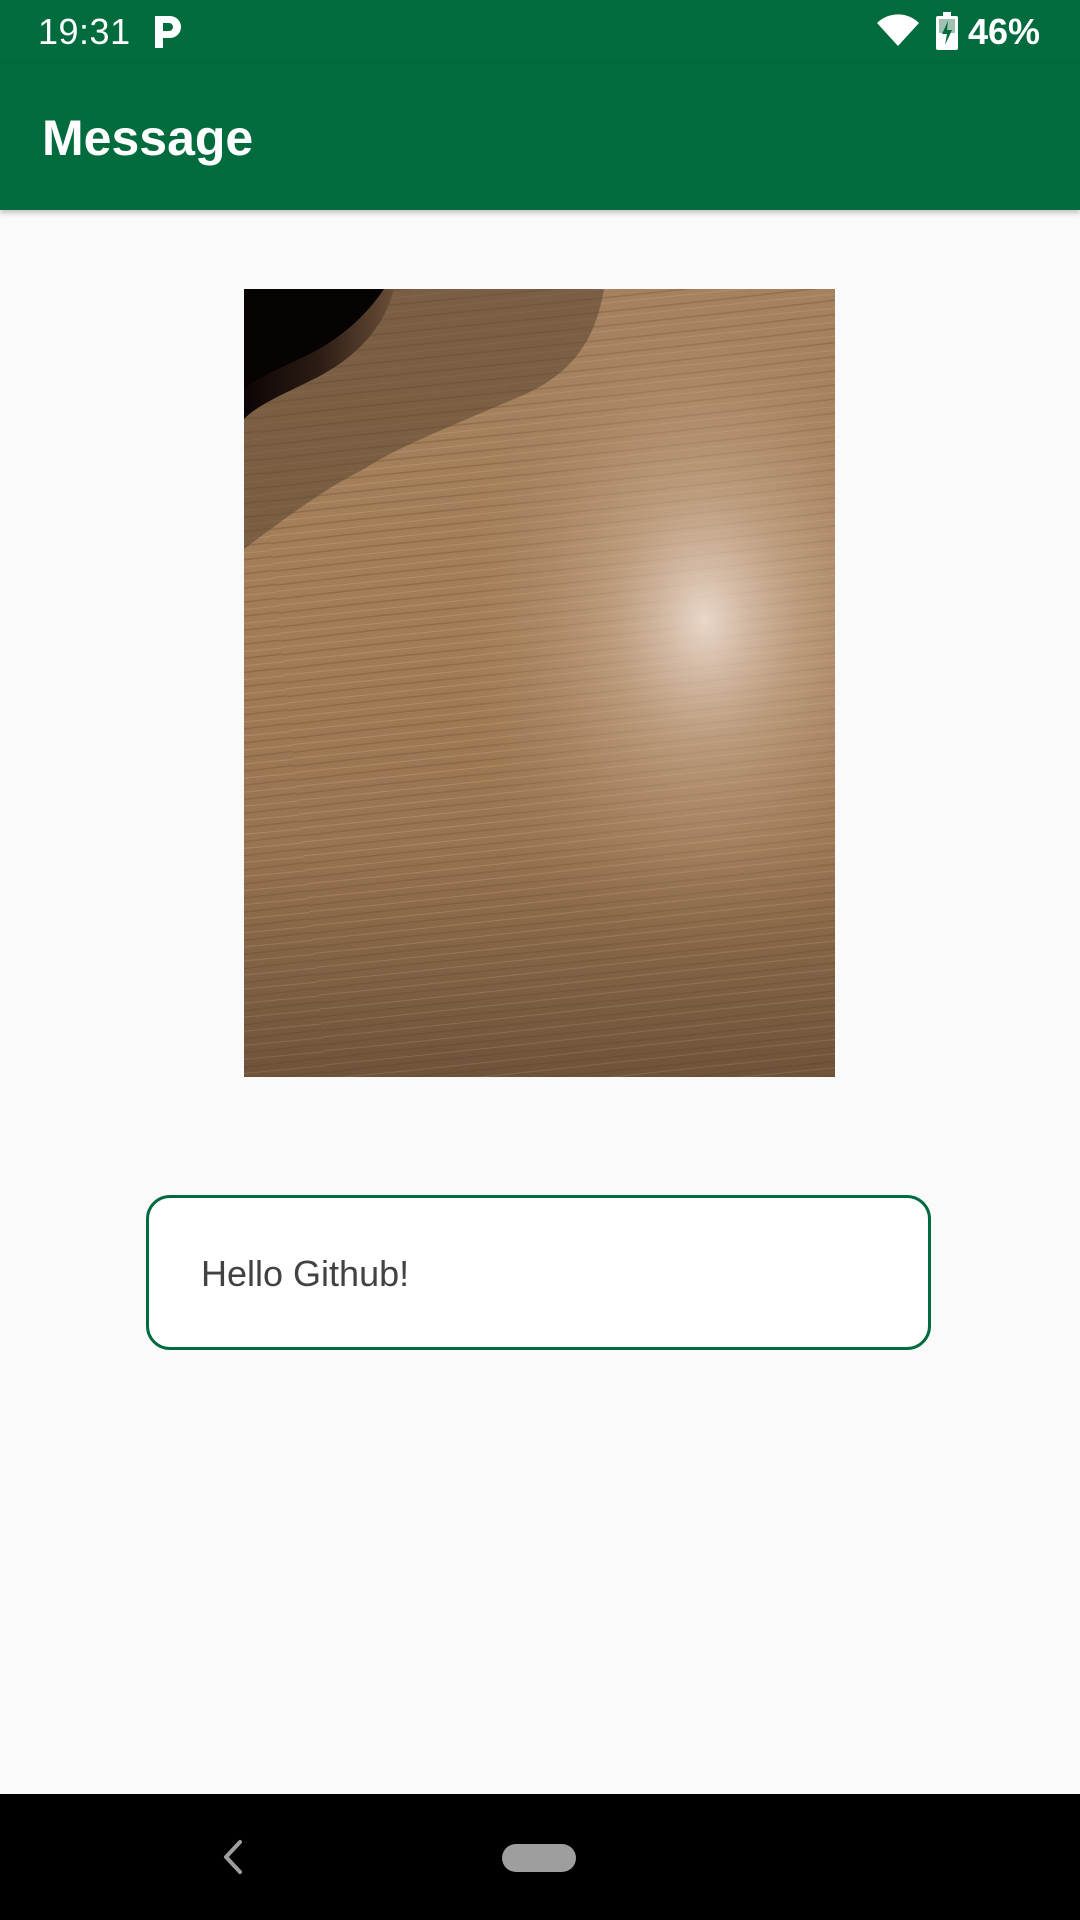 Image resolution: width=1080 pixels, height=1920 pixels. What do you see at coordinates (540, 137) in the screenshot?
I see `app-bar: Message` at bounding box center [540, 137].